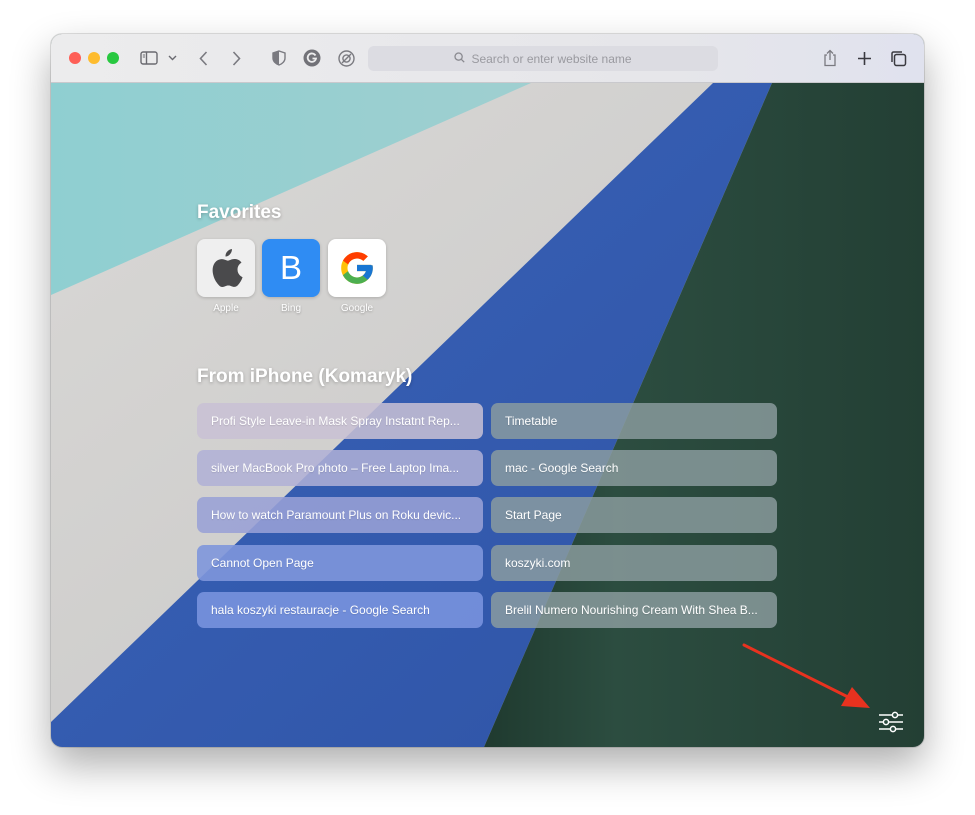 This screenshot has height=815, width=975. Describe the element at coordinates (113, 58) in the screenshot. I see `zoom-window-button` at that location.